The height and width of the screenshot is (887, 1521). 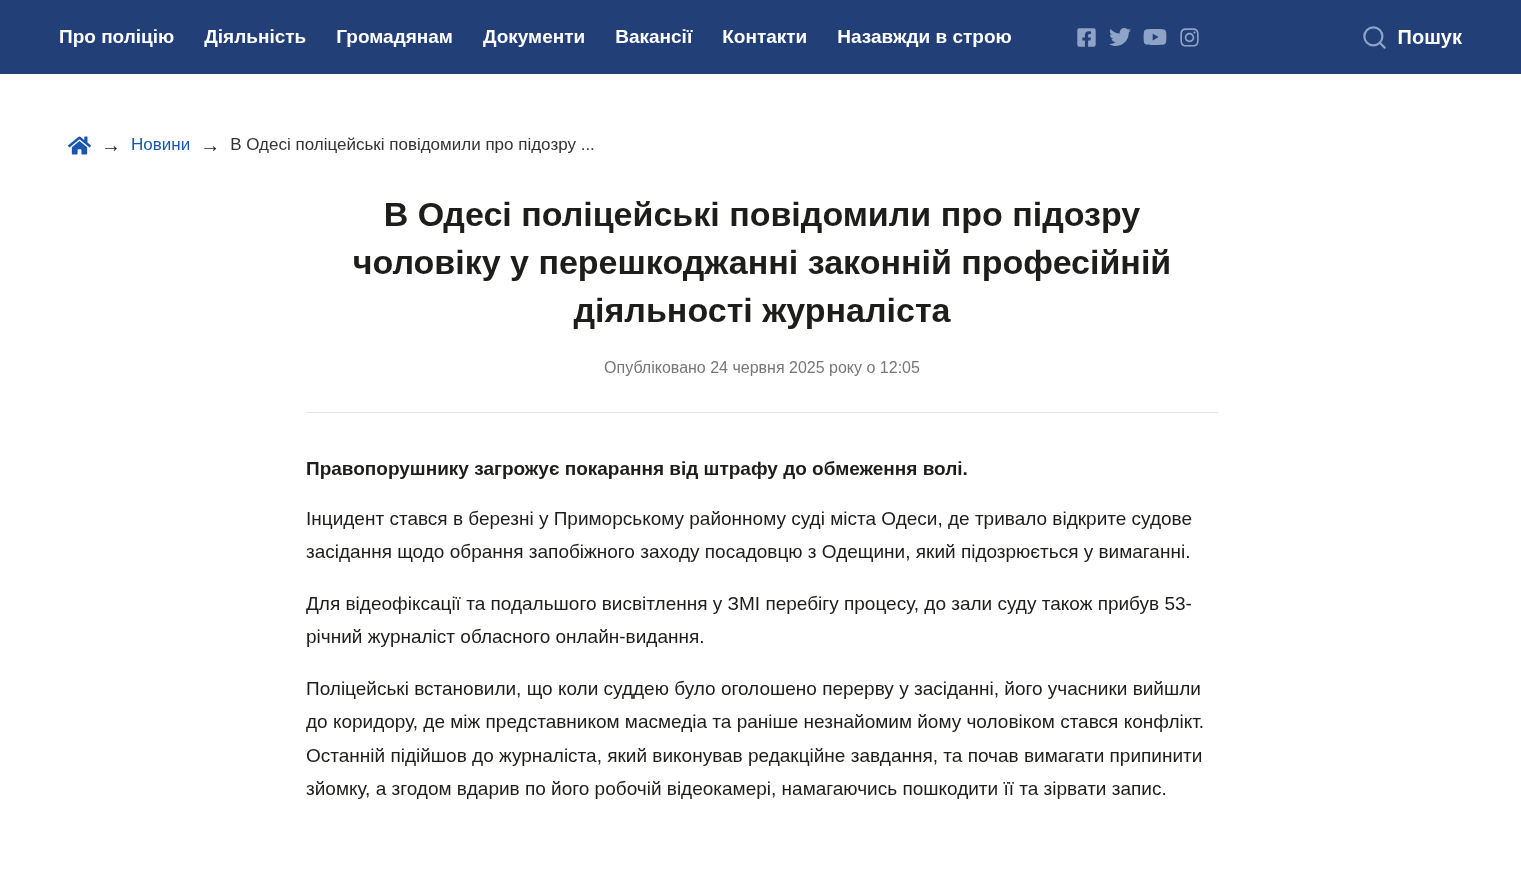 I want to click on search-button: Пошук, so click(x=1411, y=37).